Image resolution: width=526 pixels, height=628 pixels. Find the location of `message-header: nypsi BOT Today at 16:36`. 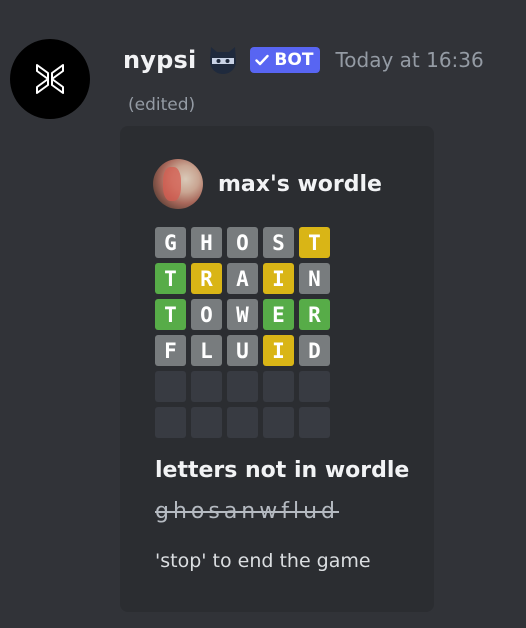

message-header: nypsi BOT Today at 16:36 is located at coordinates (303, 60).